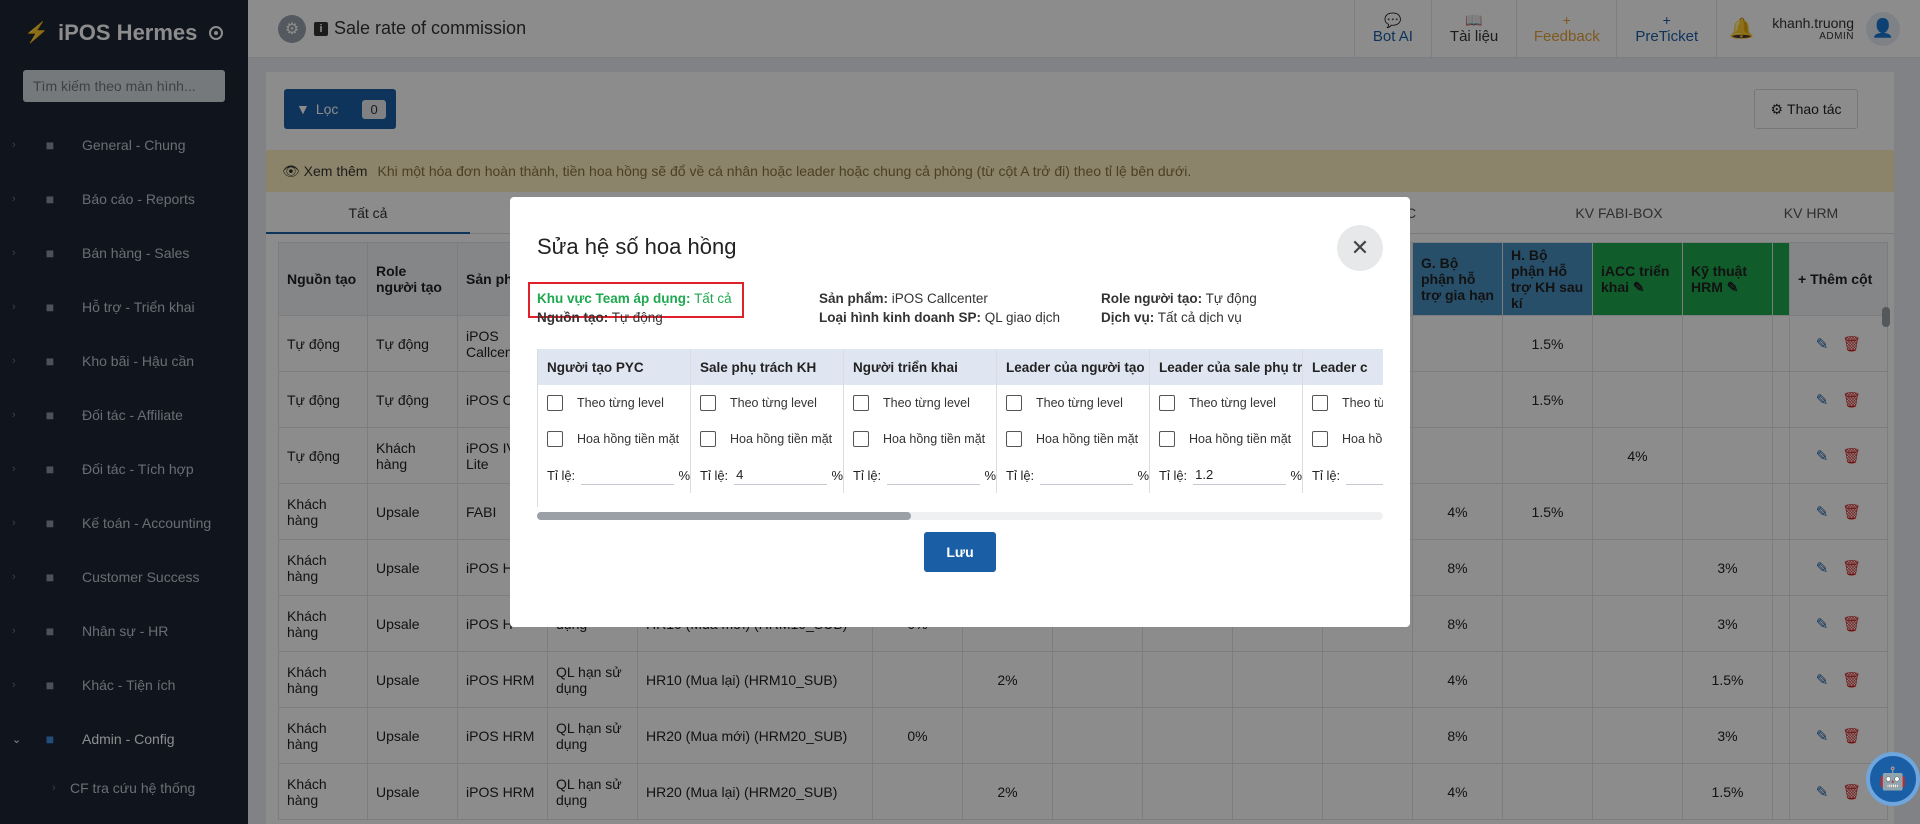 The width and height of the screenshot is (1920, 824). Describe the element at coordinates (1240, 475) in the screenshot. I see `ratio-input: 1.2` at that location.